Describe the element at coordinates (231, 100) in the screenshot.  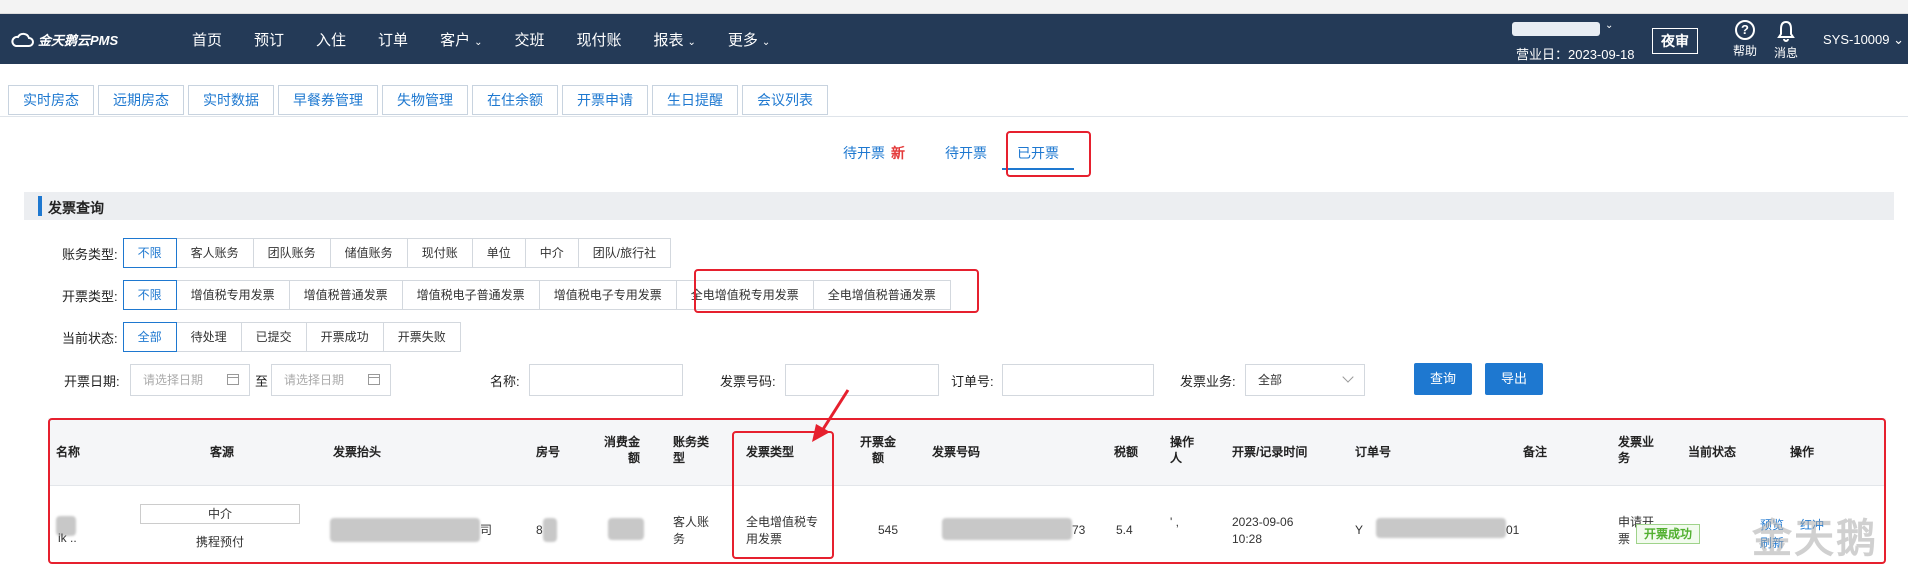
I see `tab-realtime-data: 实时数据` at that location.